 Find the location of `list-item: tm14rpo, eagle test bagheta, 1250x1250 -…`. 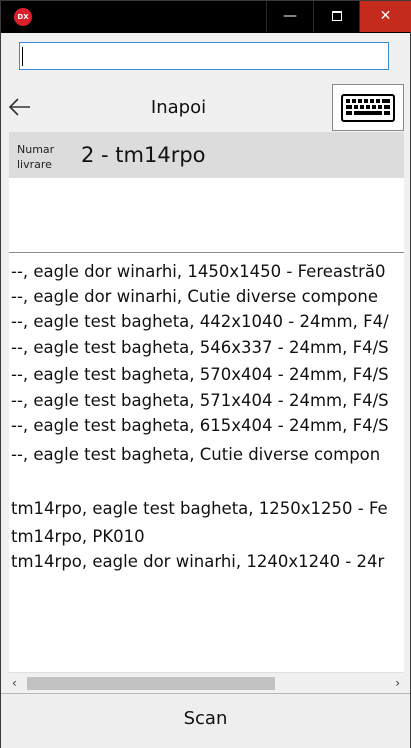

list-item: tm14rpo, eagle test bagheta, 1250x1250 -… is located at coordinates (207, 509).